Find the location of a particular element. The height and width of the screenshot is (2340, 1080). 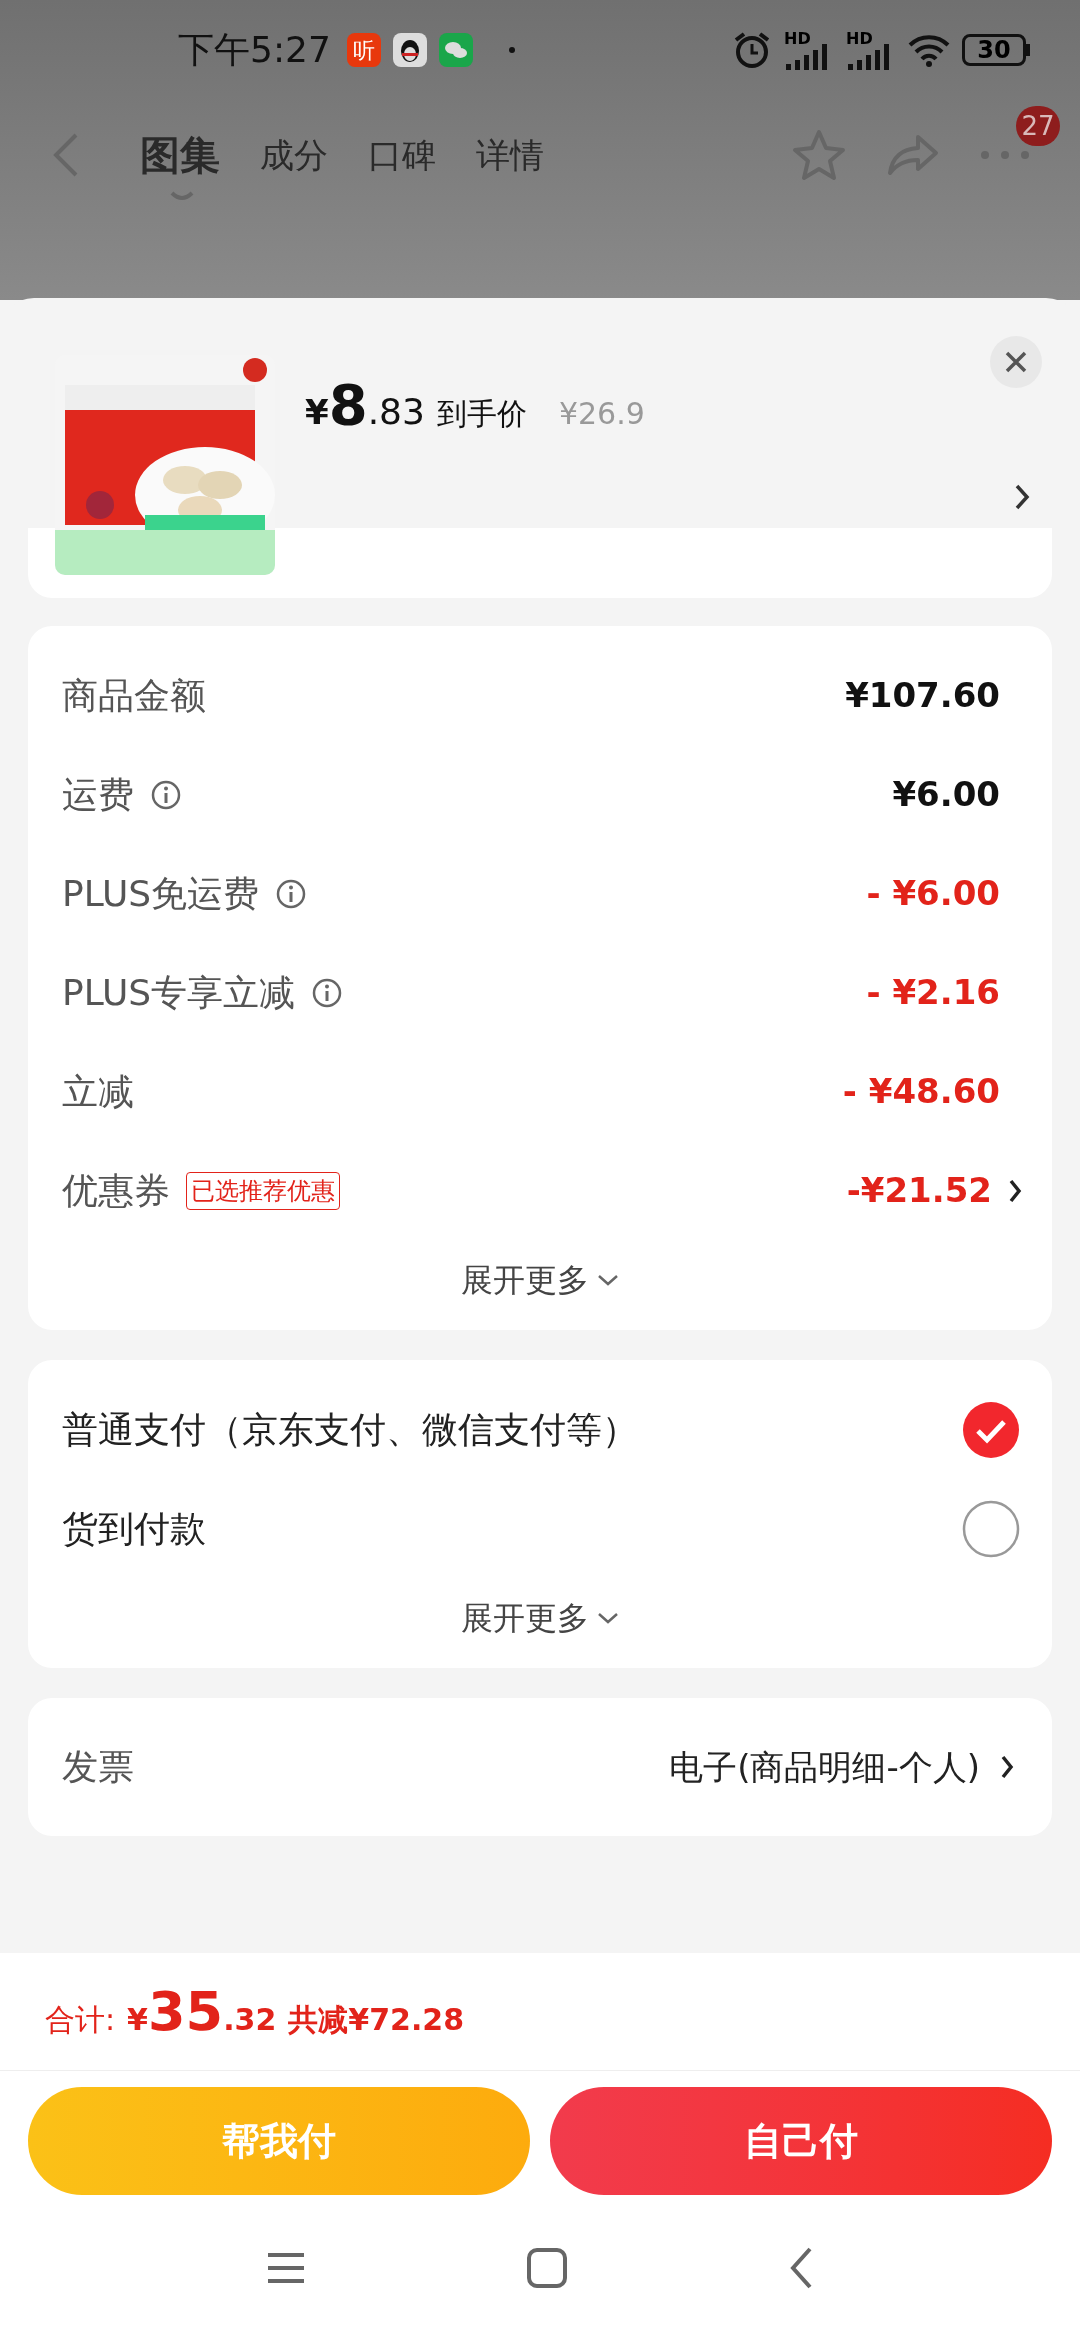

app-notification-icon: 听 is located at coordinates (363, 50).